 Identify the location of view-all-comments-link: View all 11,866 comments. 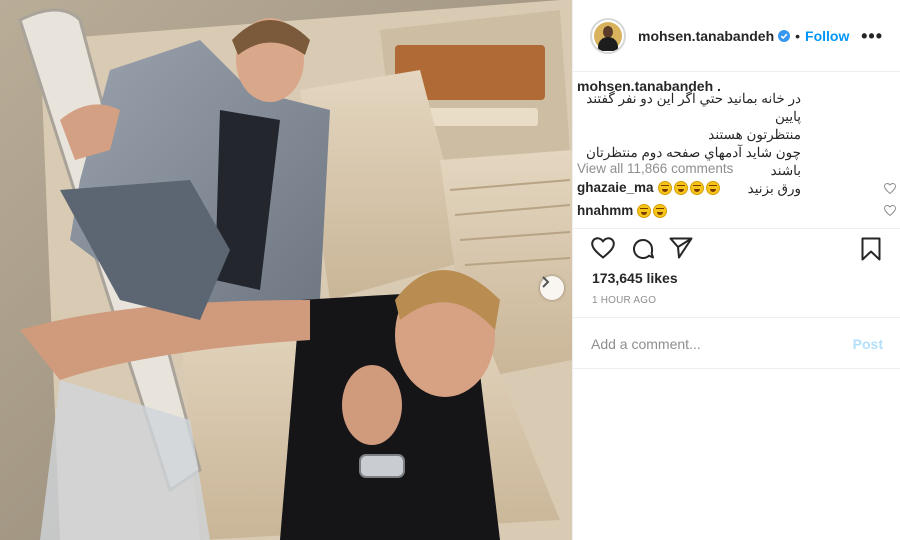
(655, 168).